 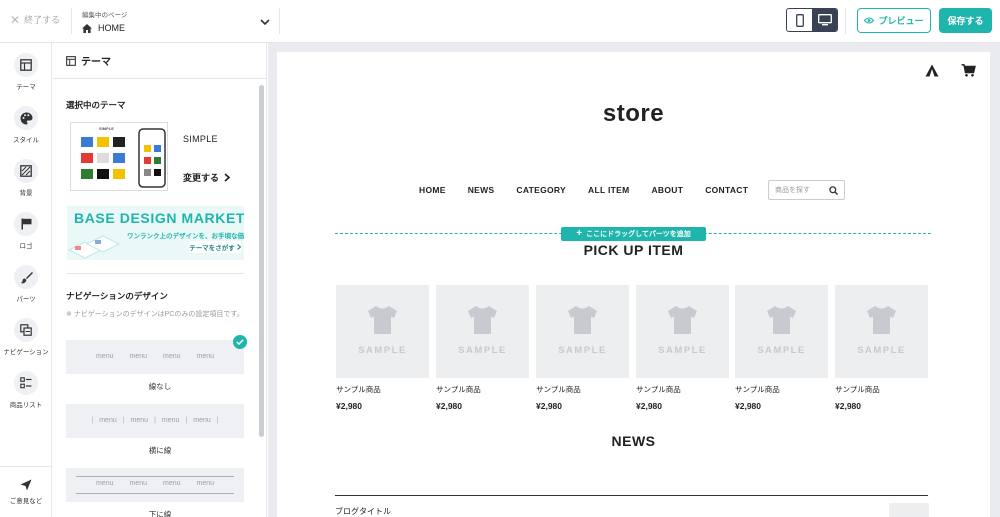 What do you see at coordinates (432, 190) in the screenshot?
I see `nav-item-home: HOME` at bounding box center [432, 190].